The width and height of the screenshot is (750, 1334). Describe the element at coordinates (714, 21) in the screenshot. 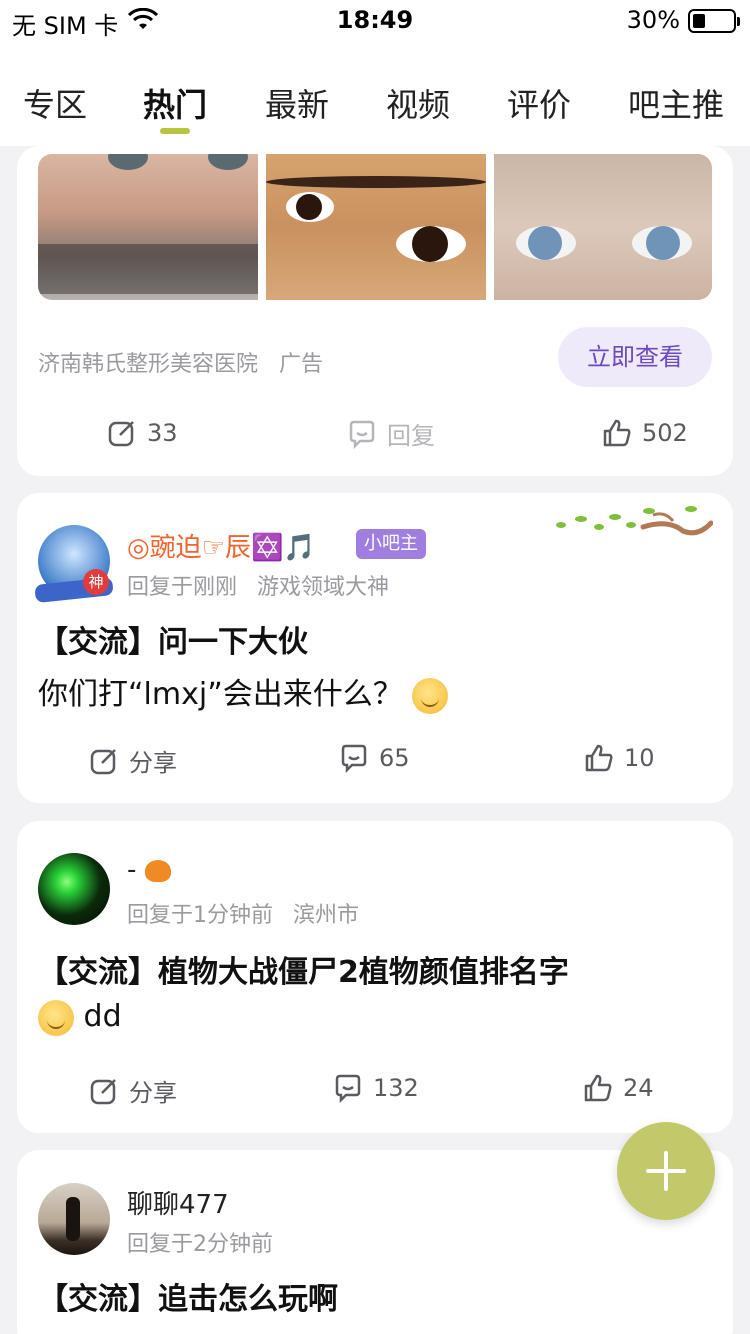

I see `battery-icon` at that location.